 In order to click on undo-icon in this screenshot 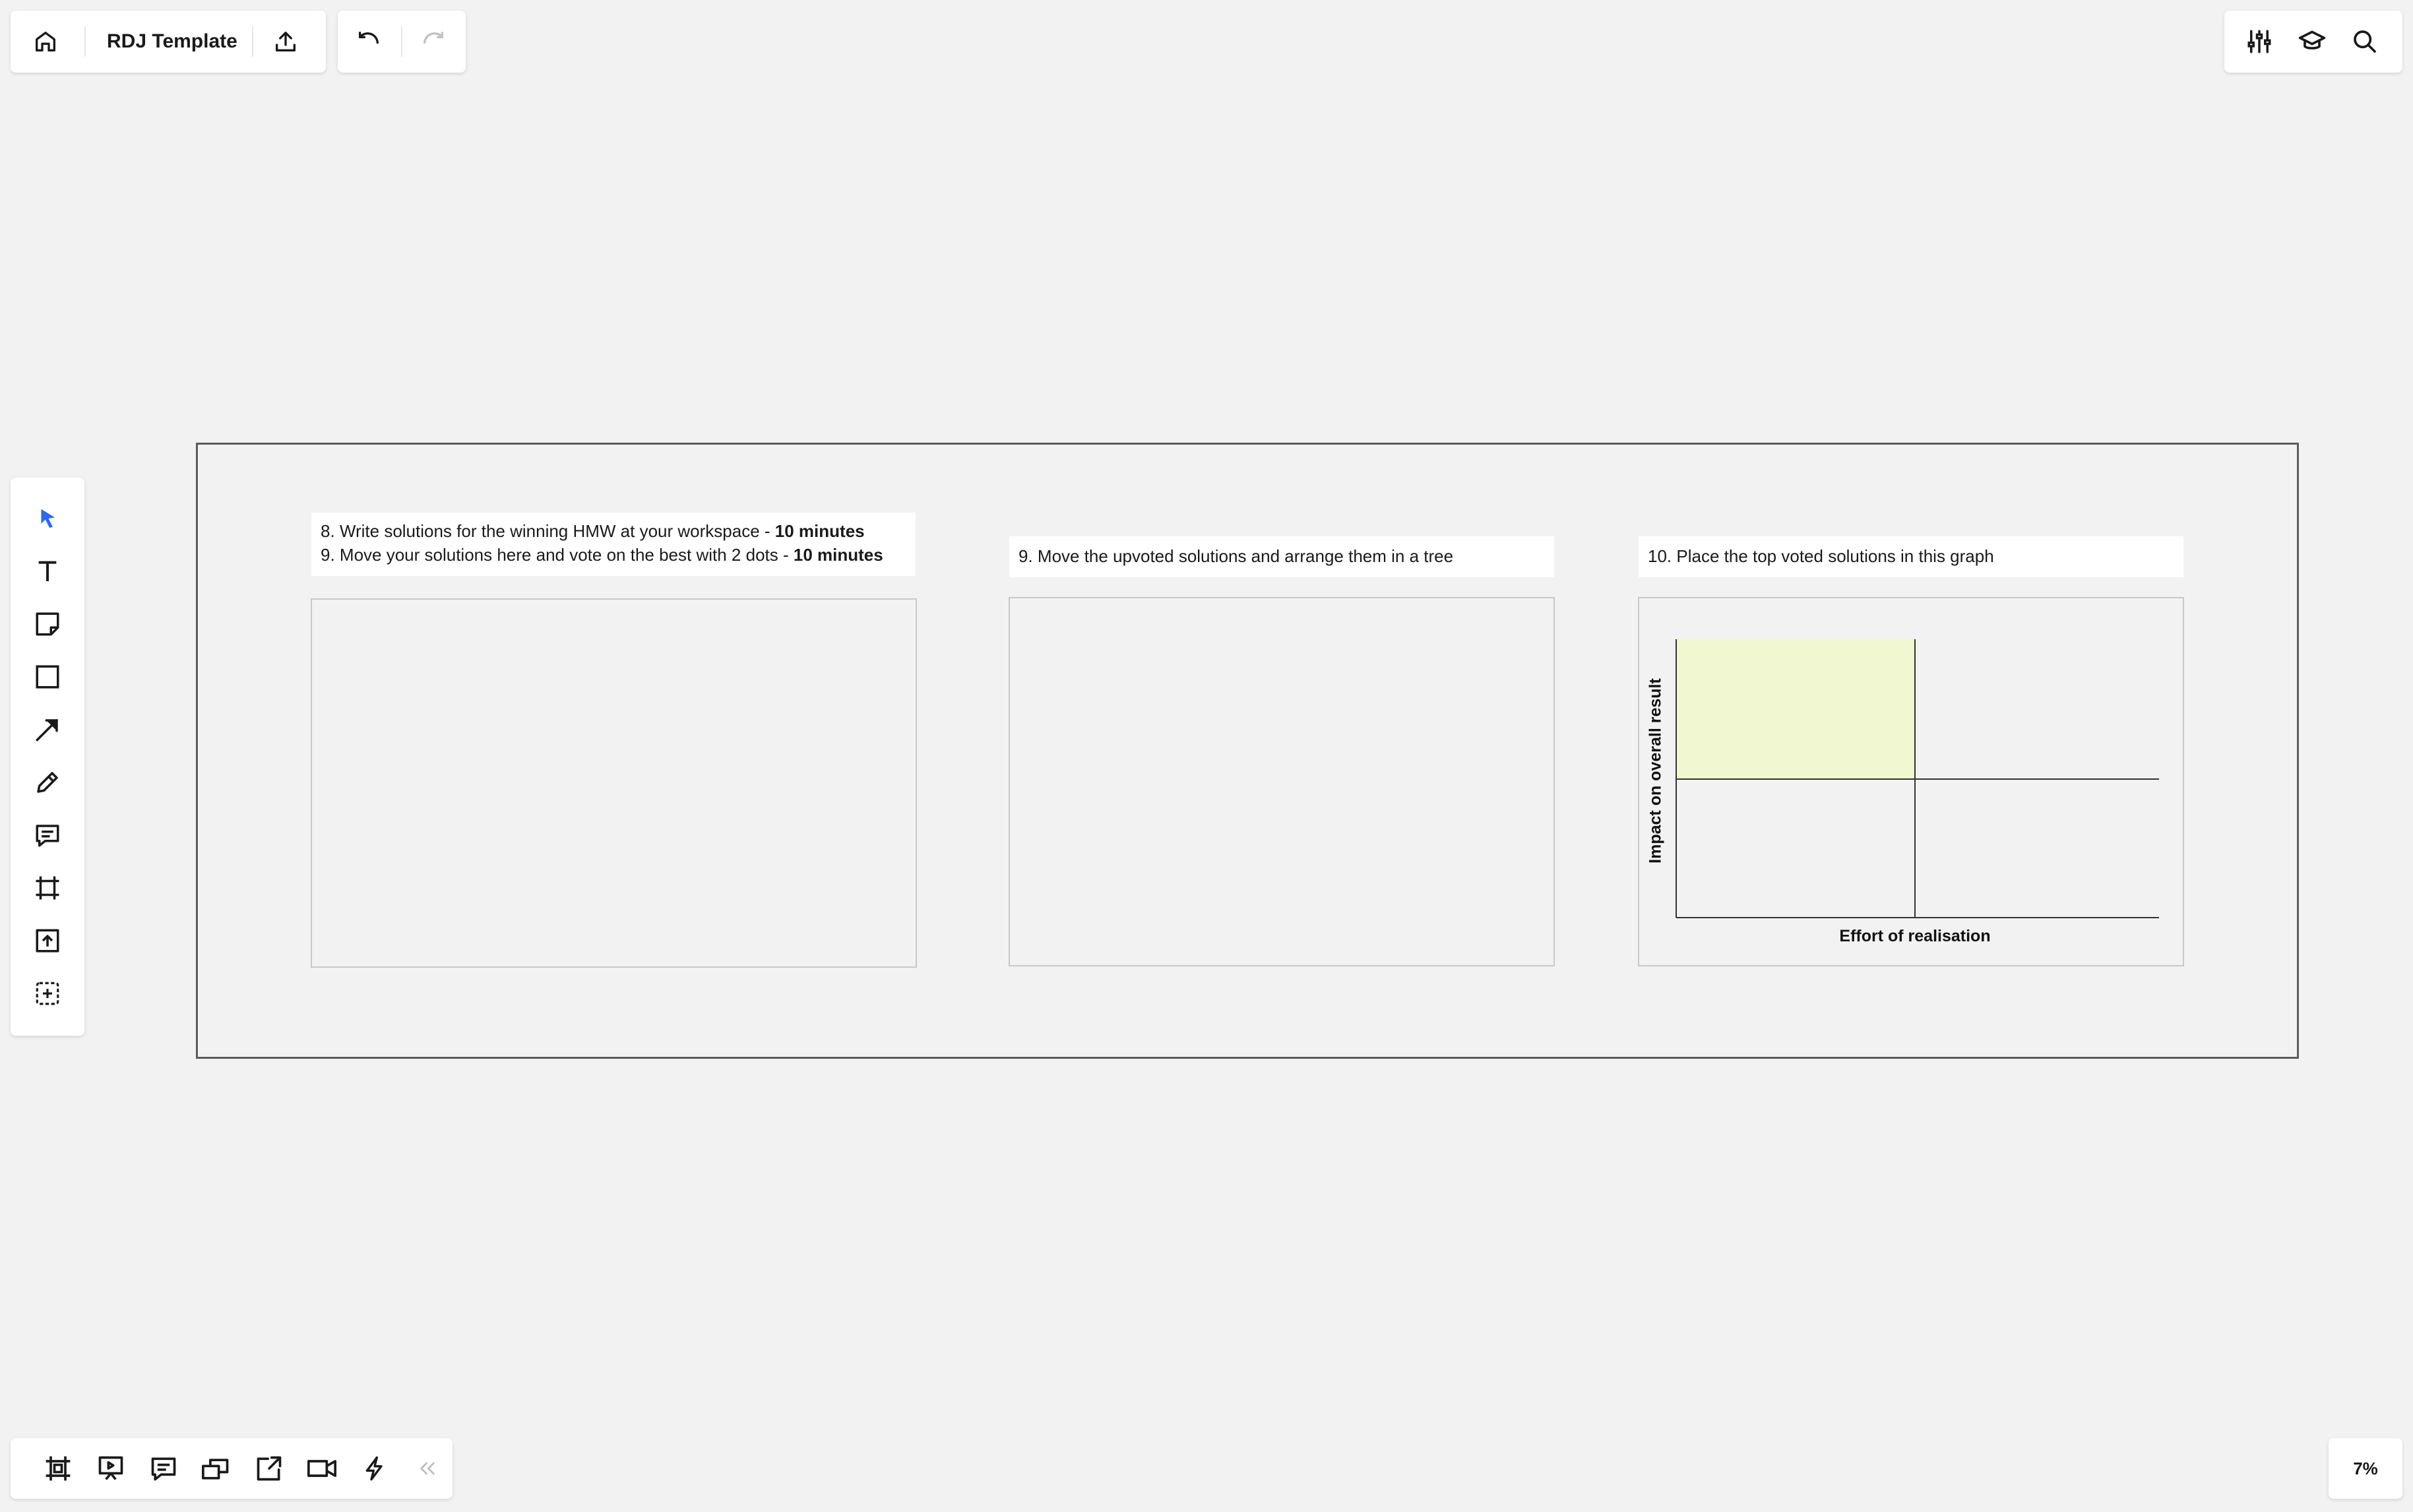, I will do `click(369, 41)`.